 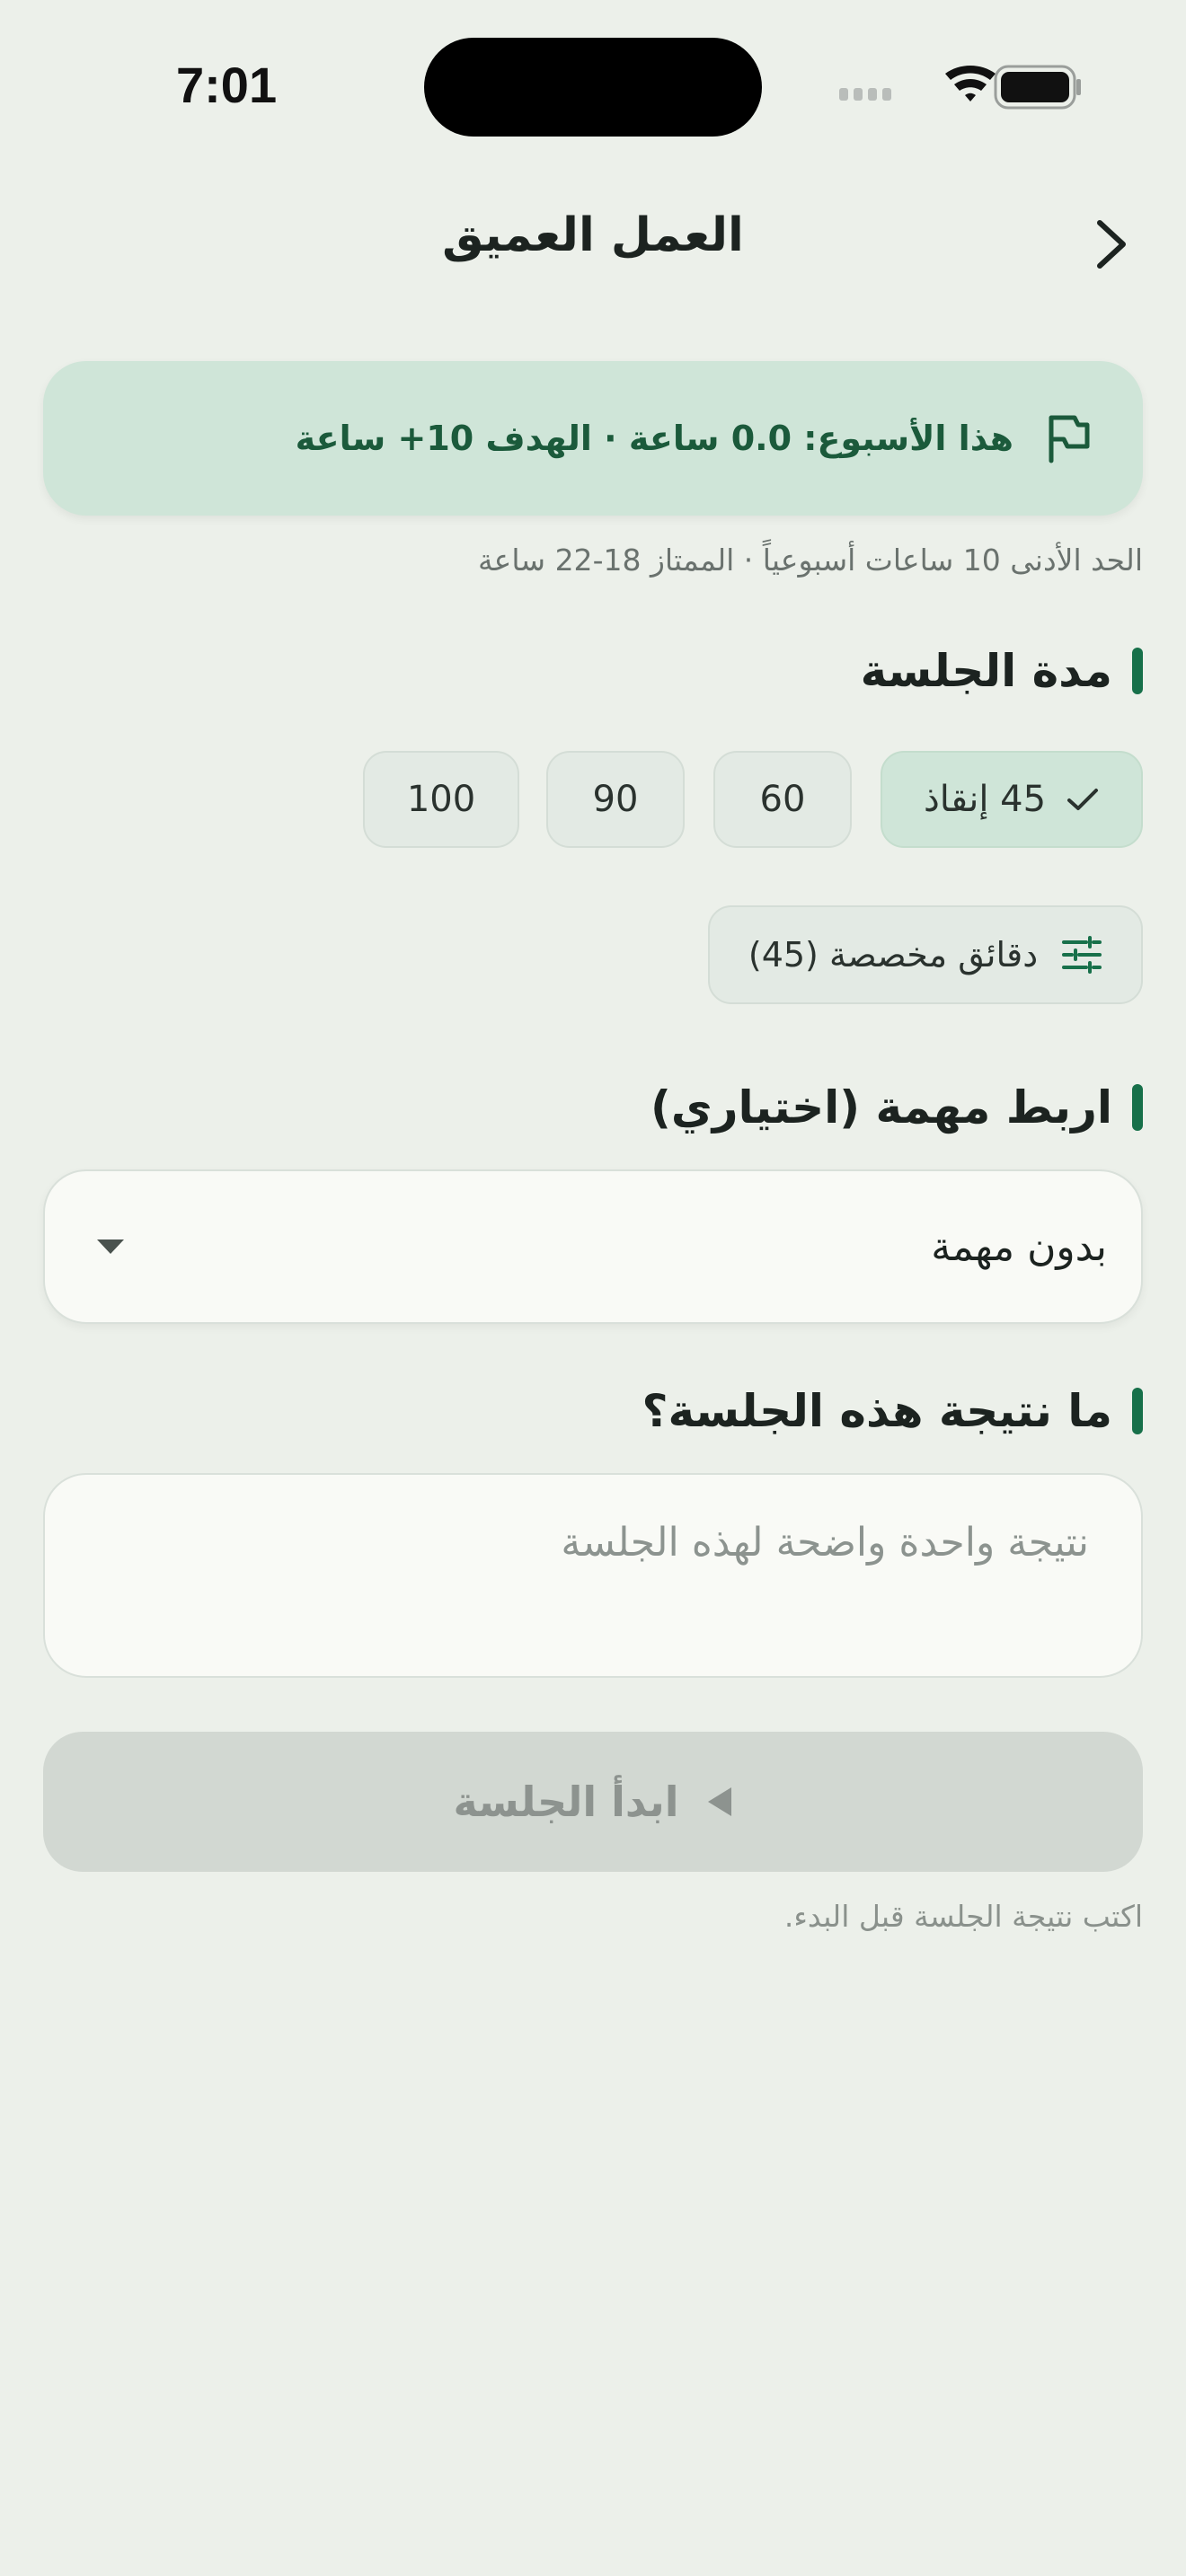 I want to click on duration-chip-100: 100, so click(x=441, y=799).